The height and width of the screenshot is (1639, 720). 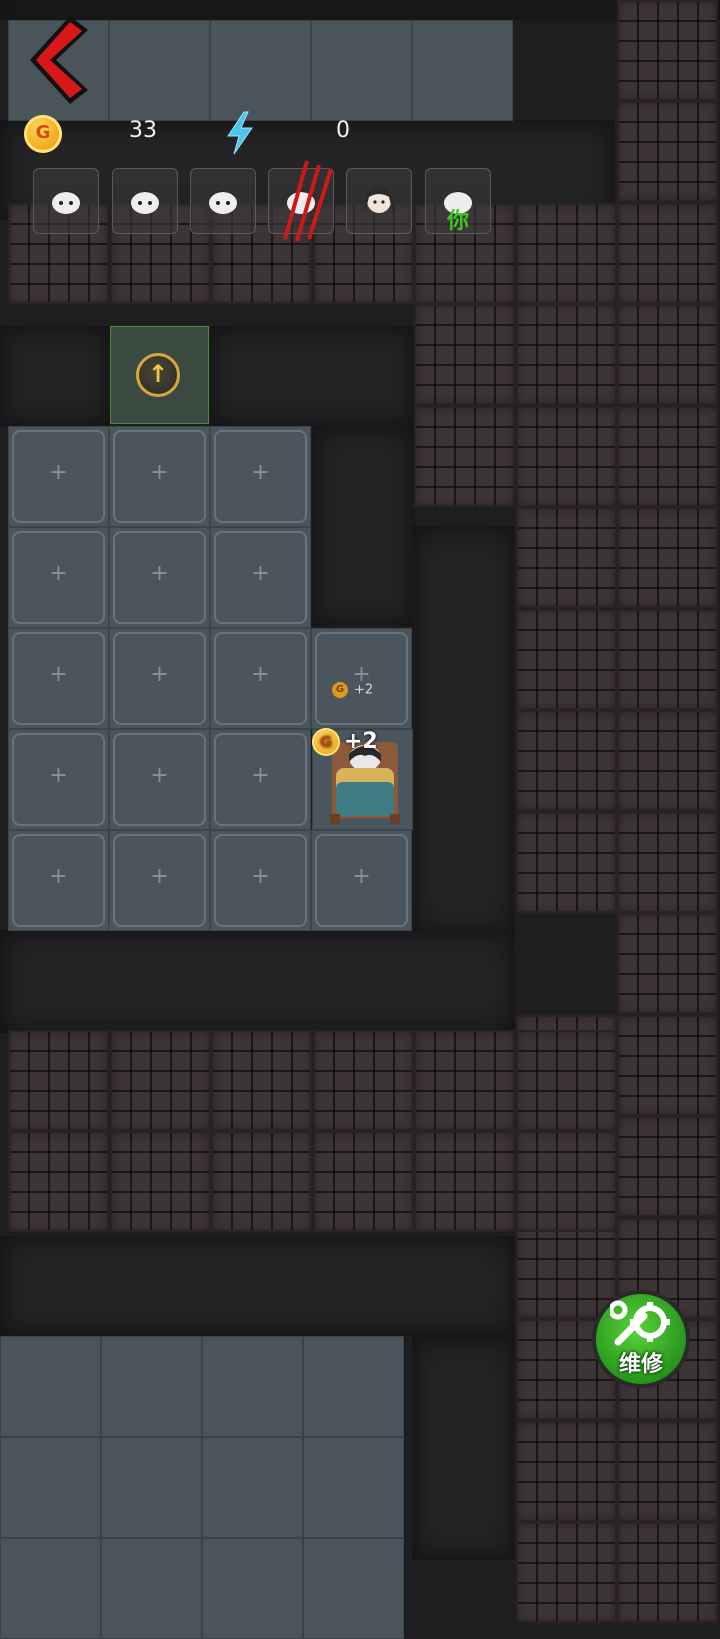 I want to click on wrench-gear-icon, so click(x=640, y=1323).